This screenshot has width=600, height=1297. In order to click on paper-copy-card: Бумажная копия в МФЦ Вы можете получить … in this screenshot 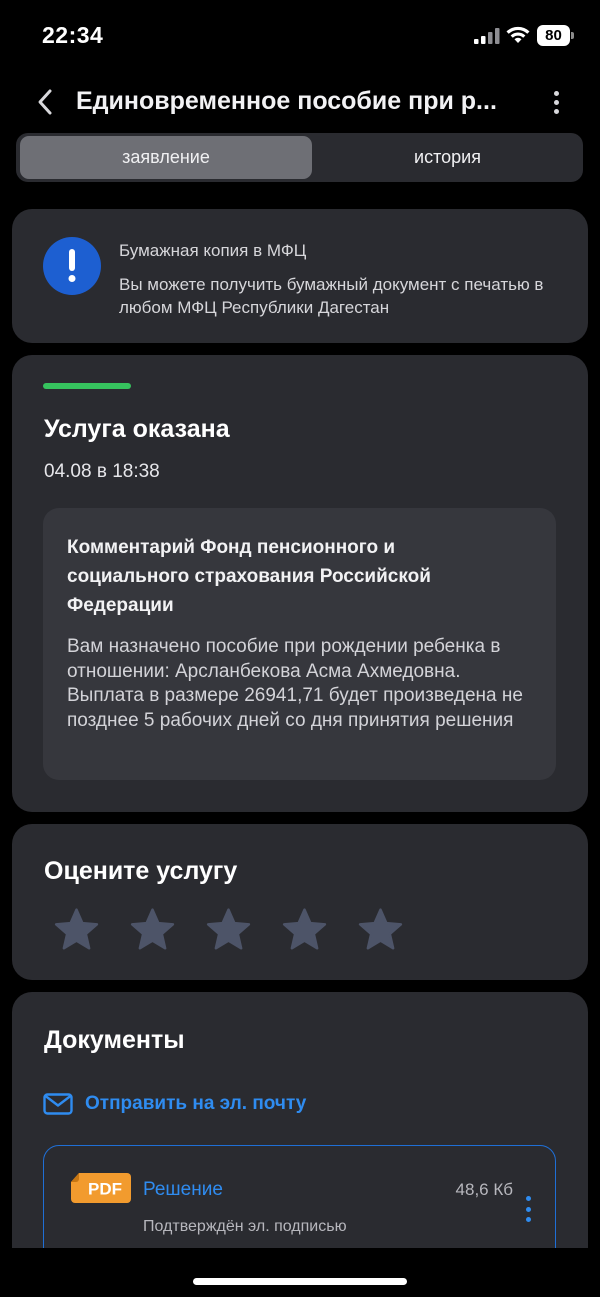, I will do `click(300, 276)`.